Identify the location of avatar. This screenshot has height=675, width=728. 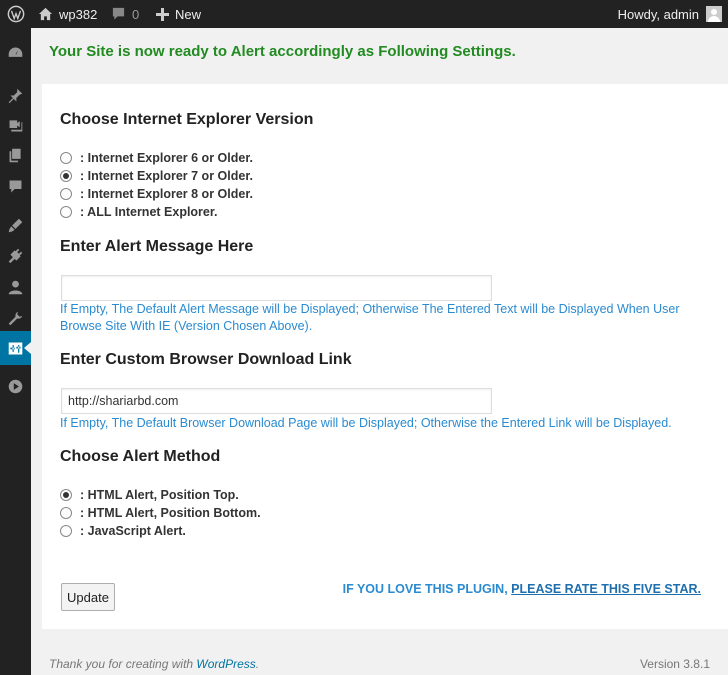
(714, 14).